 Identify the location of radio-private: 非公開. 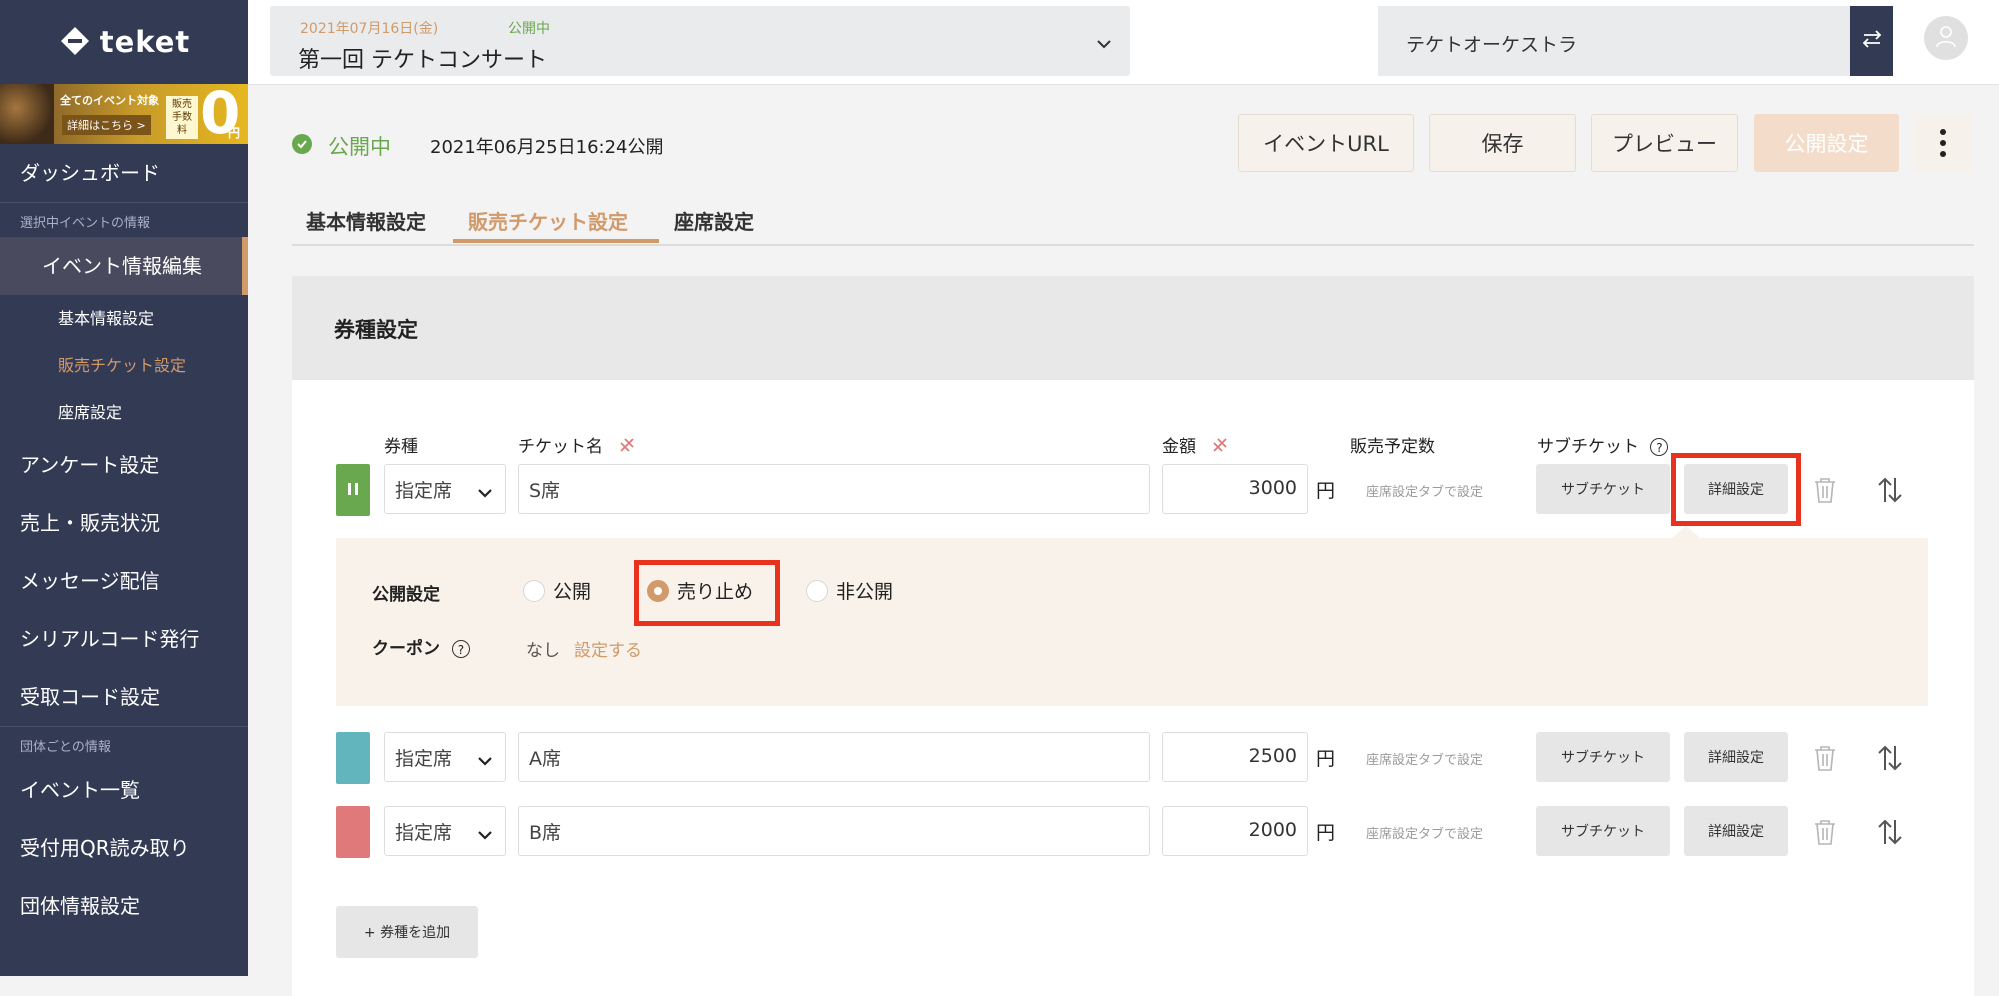
(849, 590).